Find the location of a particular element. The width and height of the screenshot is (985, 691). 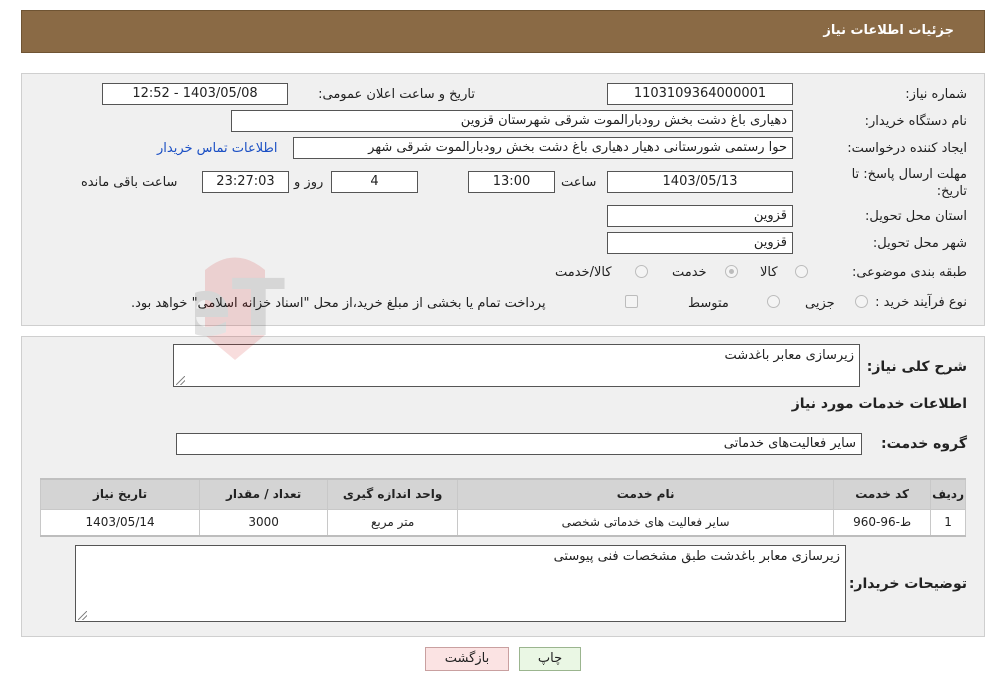

cell-date: 1403/05/14 is located at coordinates (120, 522).